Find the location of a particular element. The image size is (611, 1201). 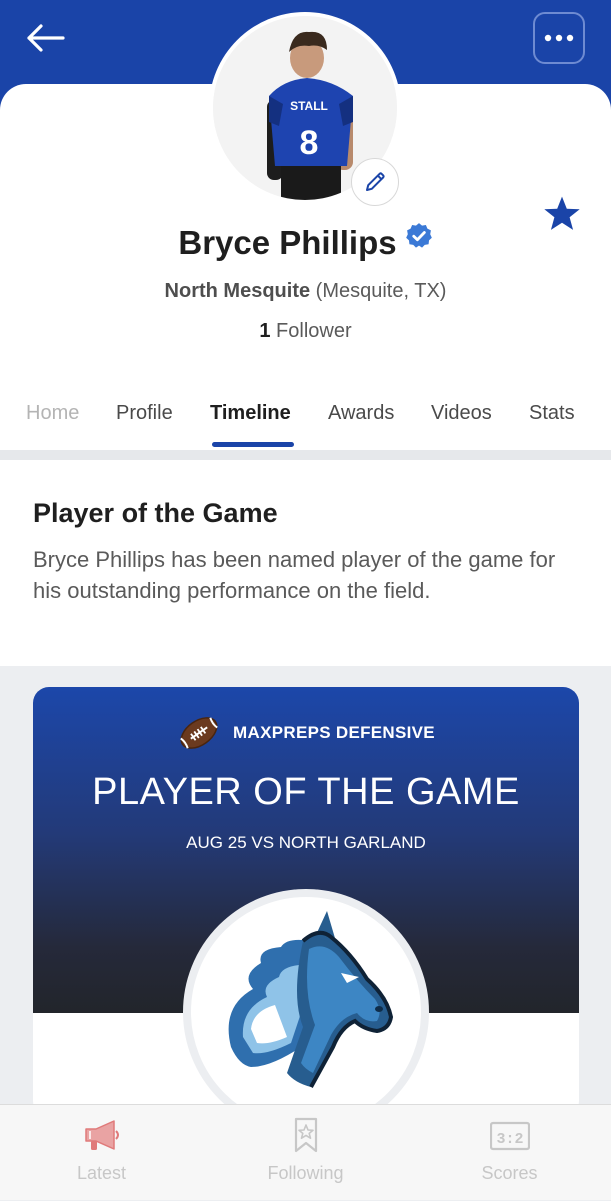

school-info: North Mesquite (Mesquite, TX) is located at coordinates (305, 291).